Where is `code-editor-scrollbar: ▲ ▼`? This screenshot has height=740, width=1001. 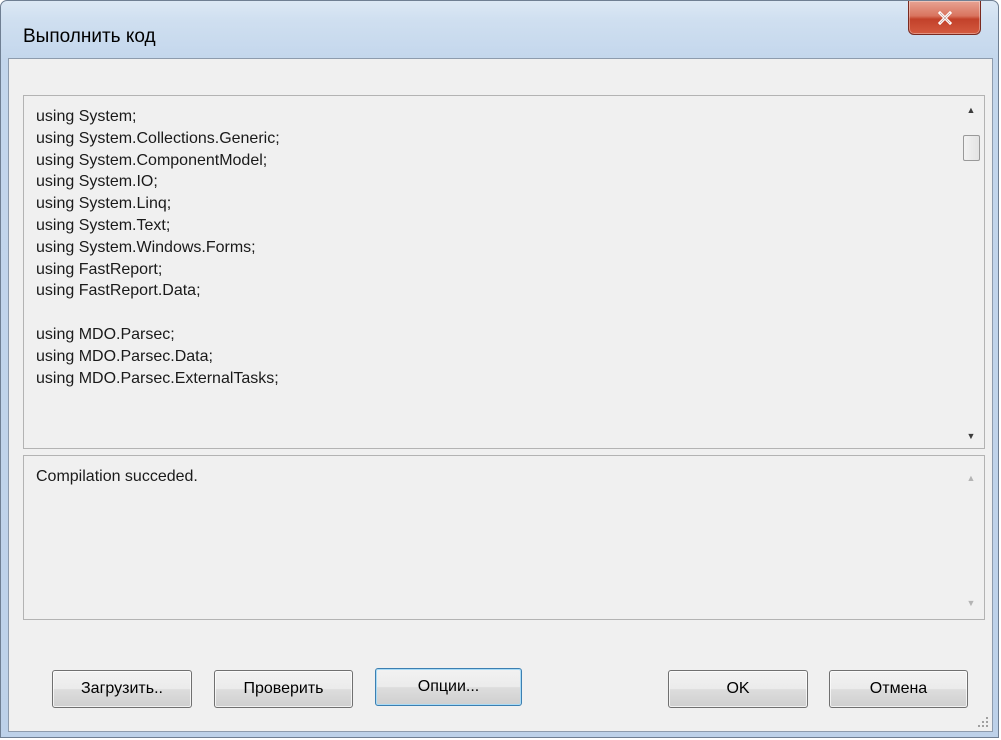 code-editor-scrollbar: ▲ ▼ is located at coordinates (971, 272).